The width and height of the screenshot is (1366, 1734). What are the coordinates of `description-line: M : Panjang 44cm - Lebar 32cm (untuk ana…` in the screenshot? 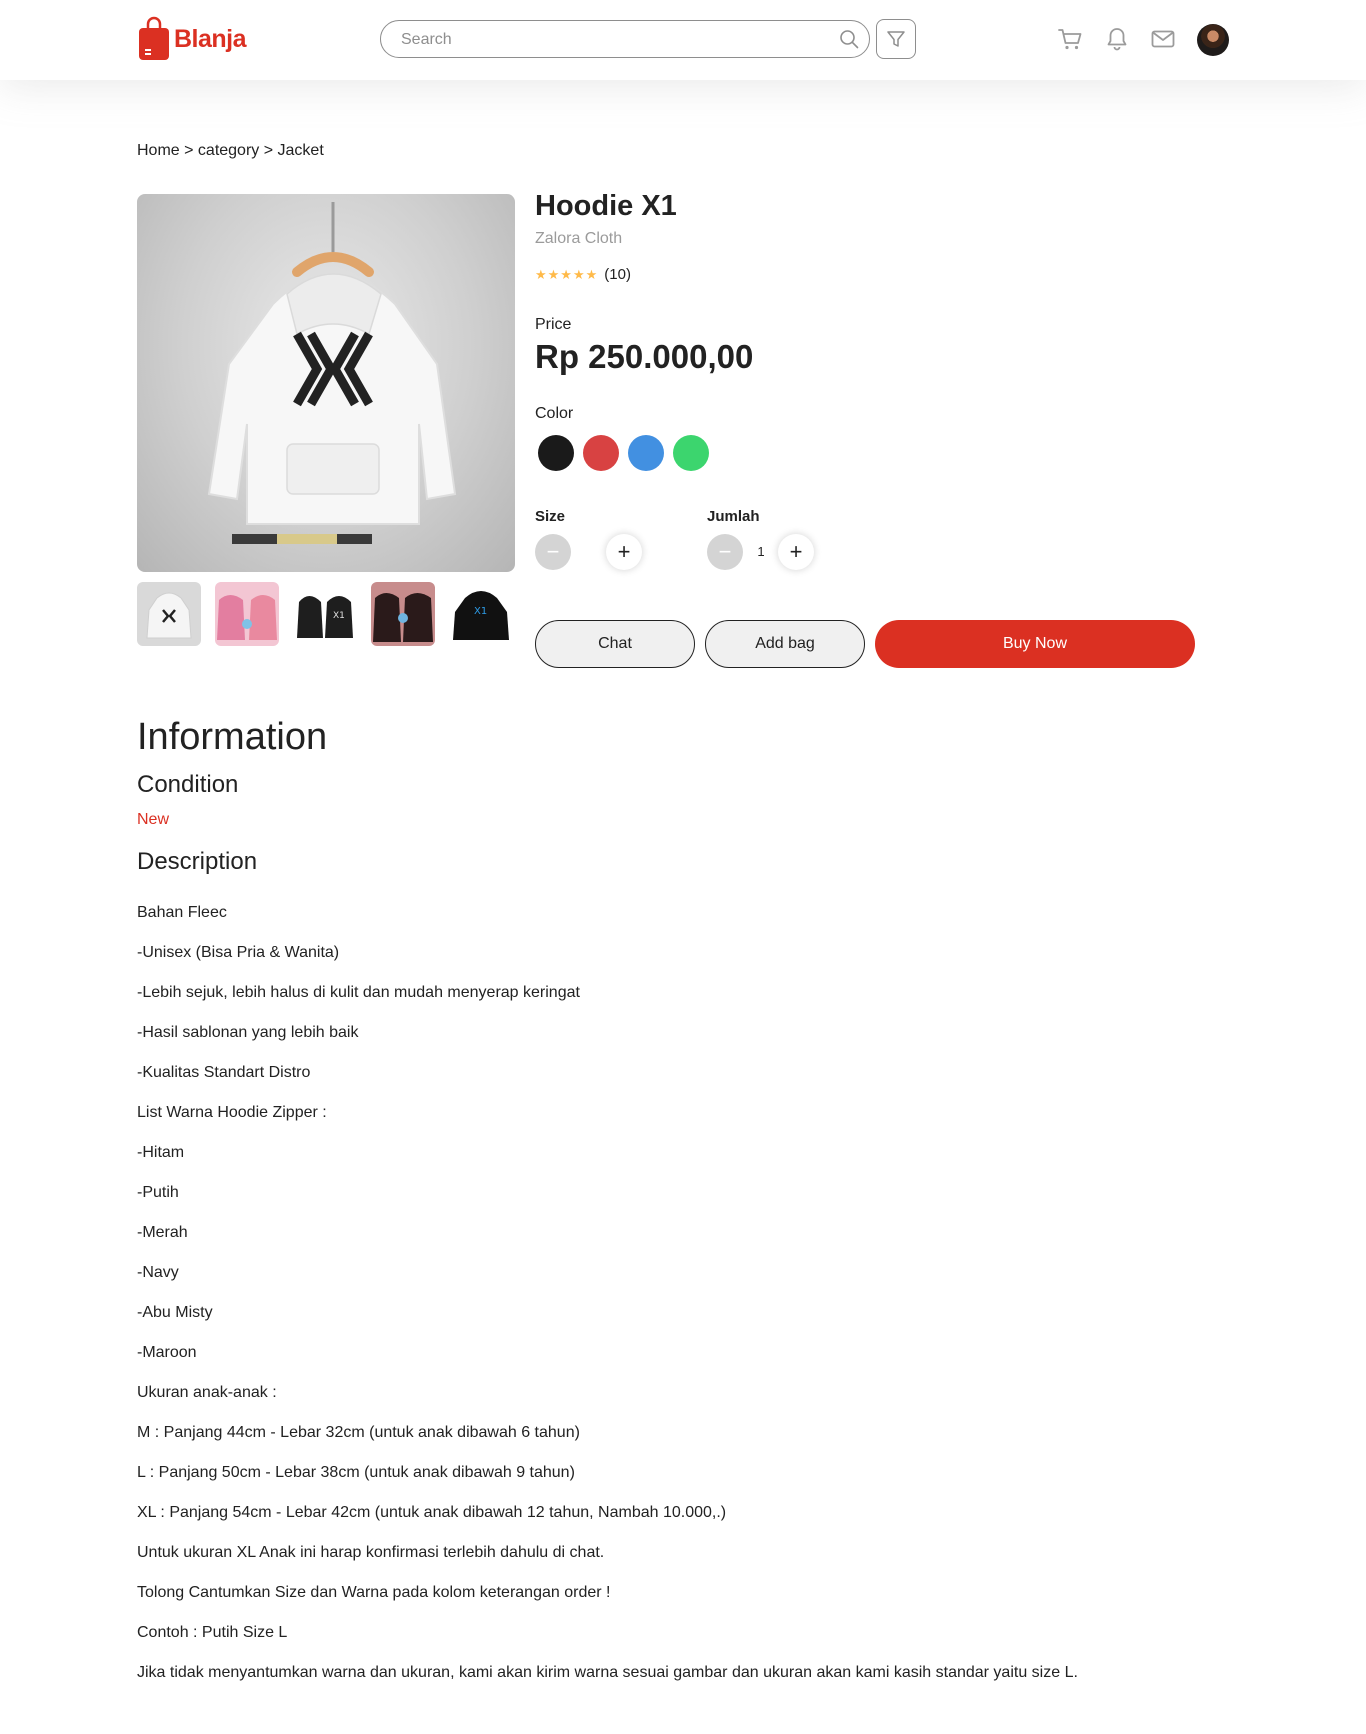 It's located at (358, 1432).